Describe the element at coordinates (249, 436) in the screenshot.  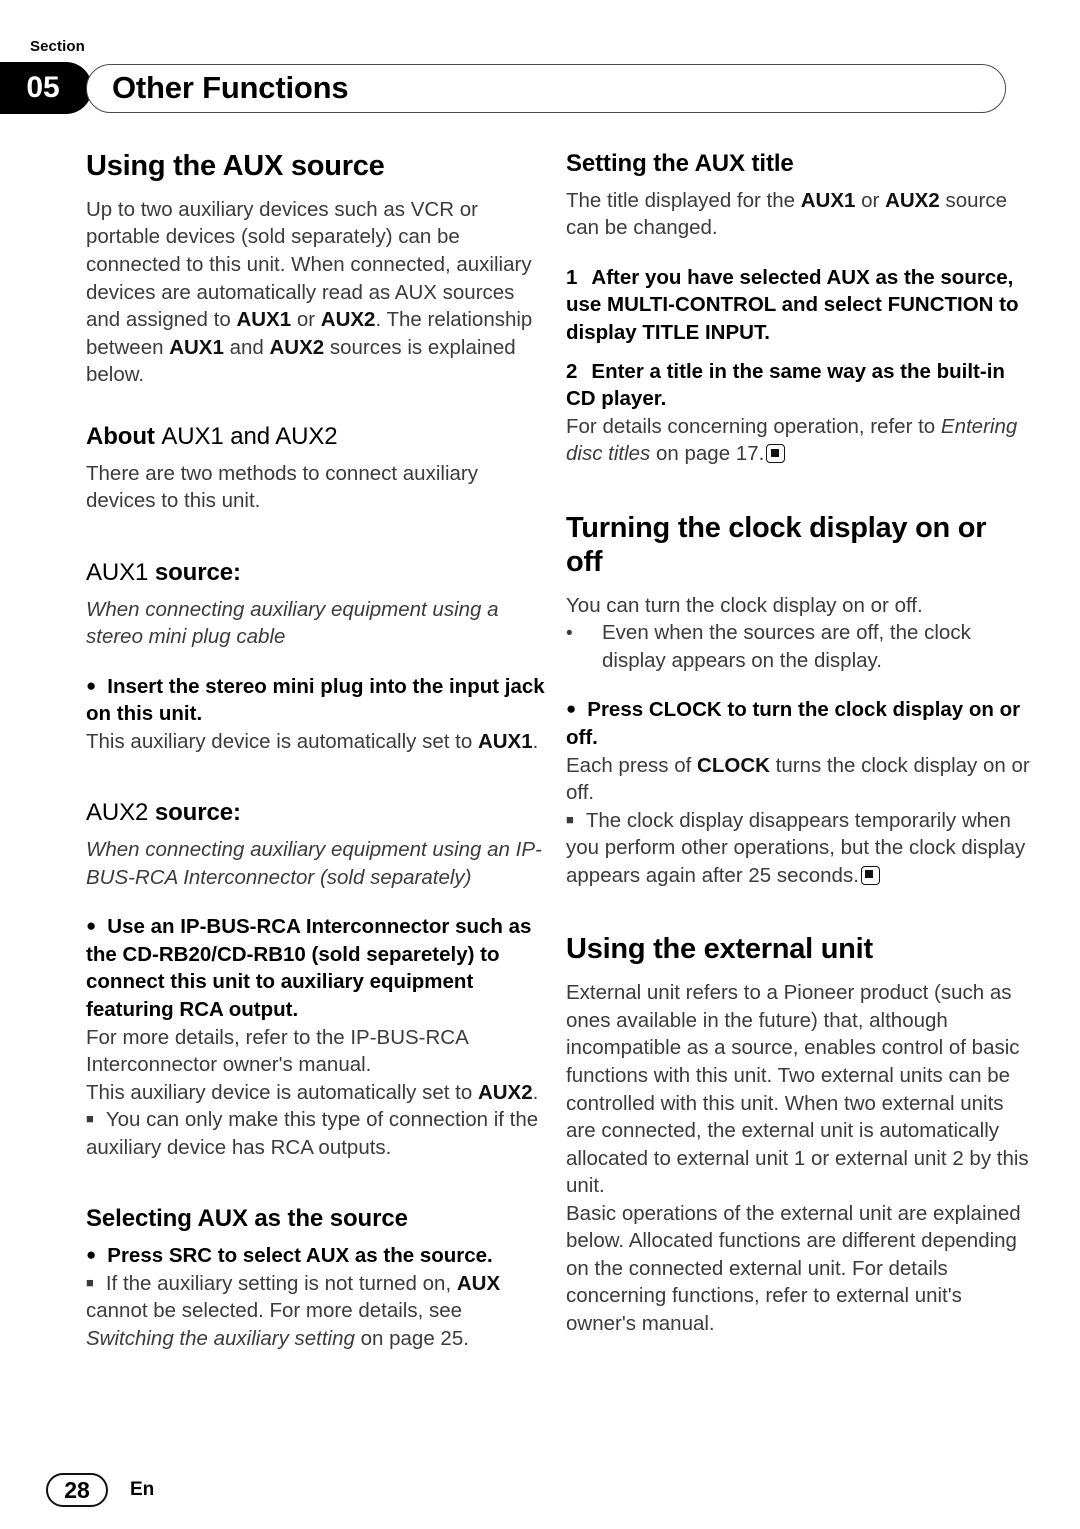
I see `heading-part-light: AUX1 and AUX2` at that location.